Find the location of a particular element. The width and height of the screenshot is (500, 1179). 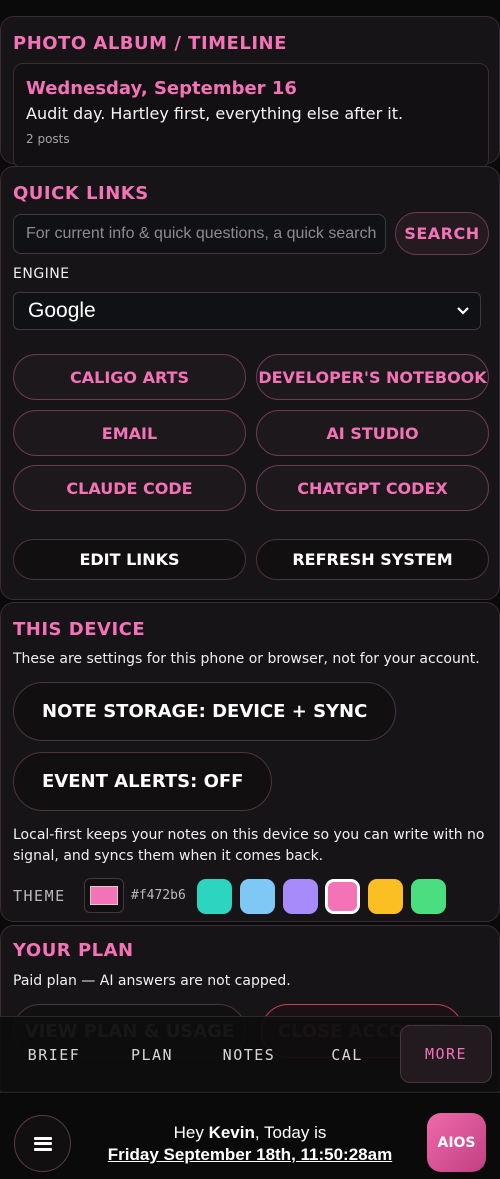

engine-label: ENGINE is located at coordinates (41, 274).